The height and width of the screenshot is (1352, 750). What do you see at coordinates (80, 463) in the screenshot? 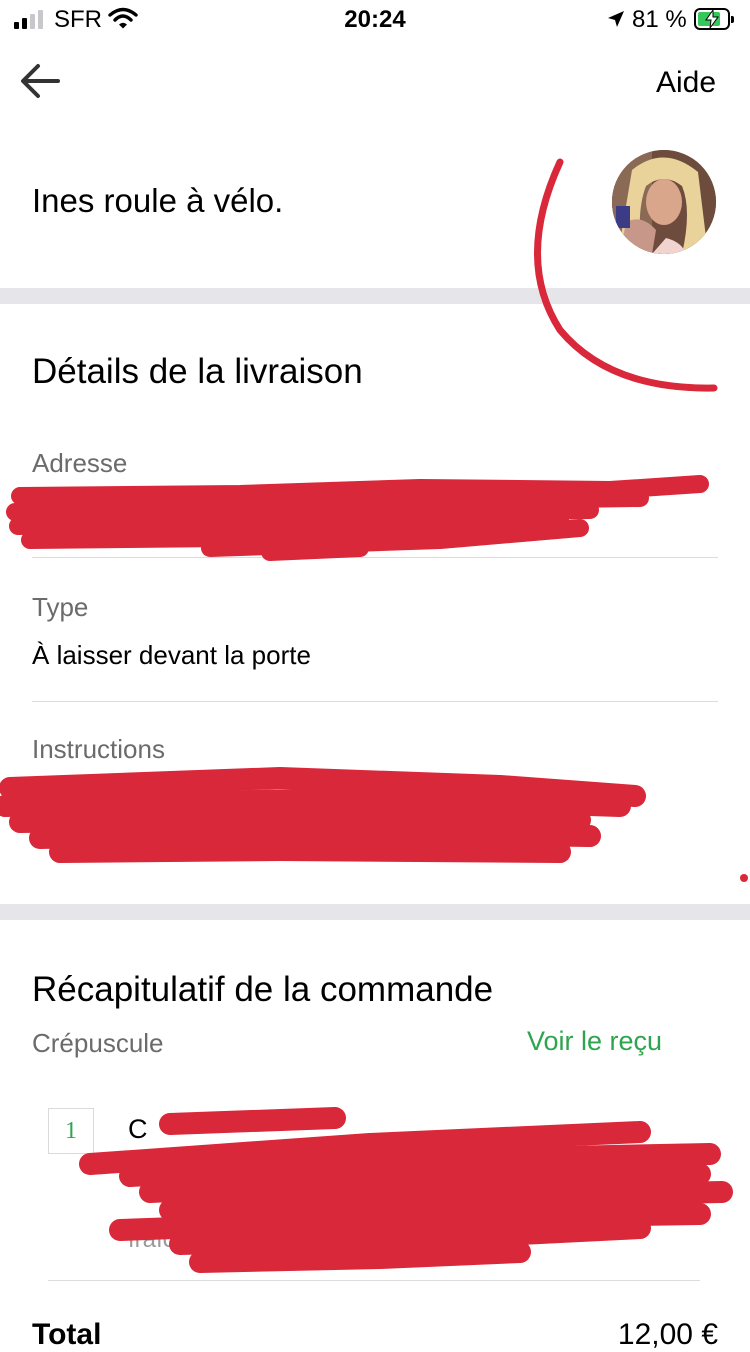
I see `address-label: Adresse` at bounding box center [80, 463].